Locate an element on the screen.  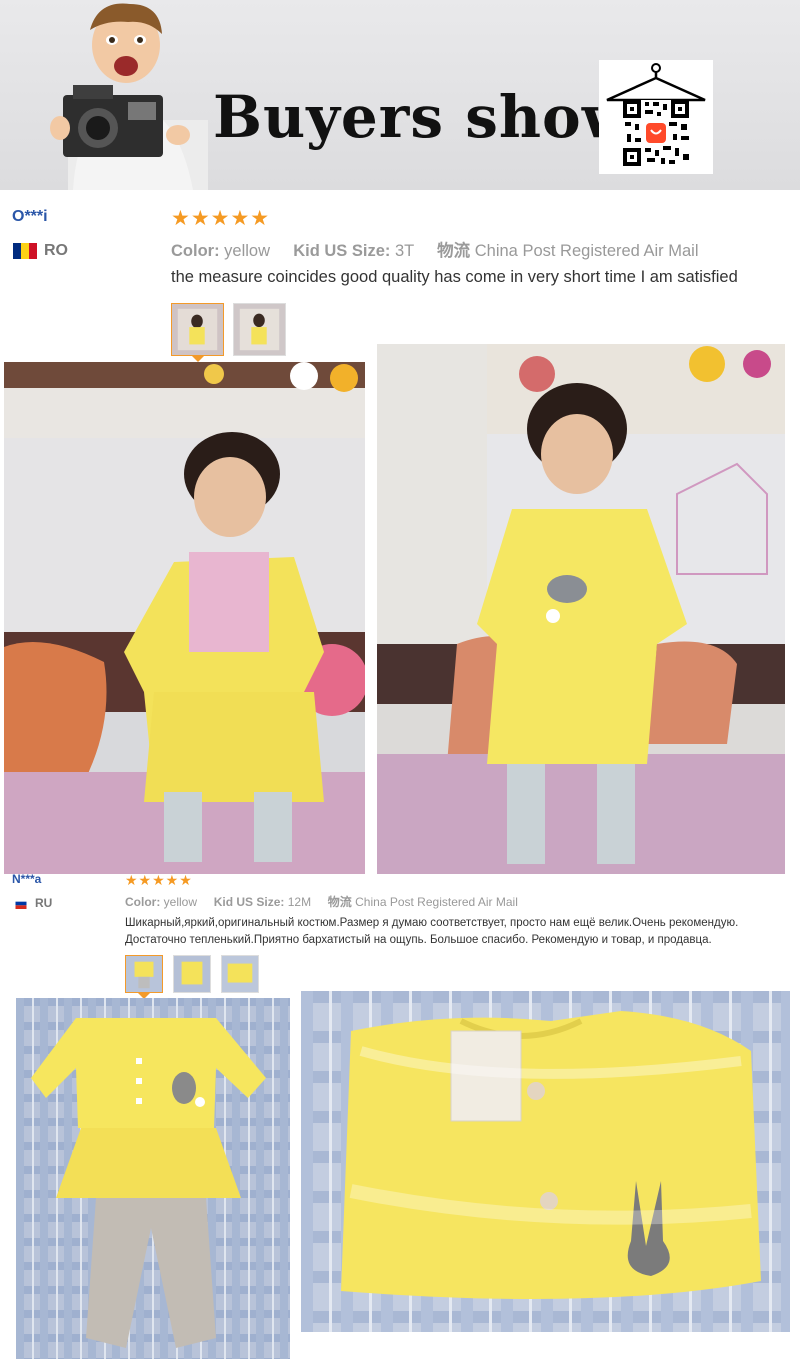
size-value: 3T is located at coordinates (404, 251).